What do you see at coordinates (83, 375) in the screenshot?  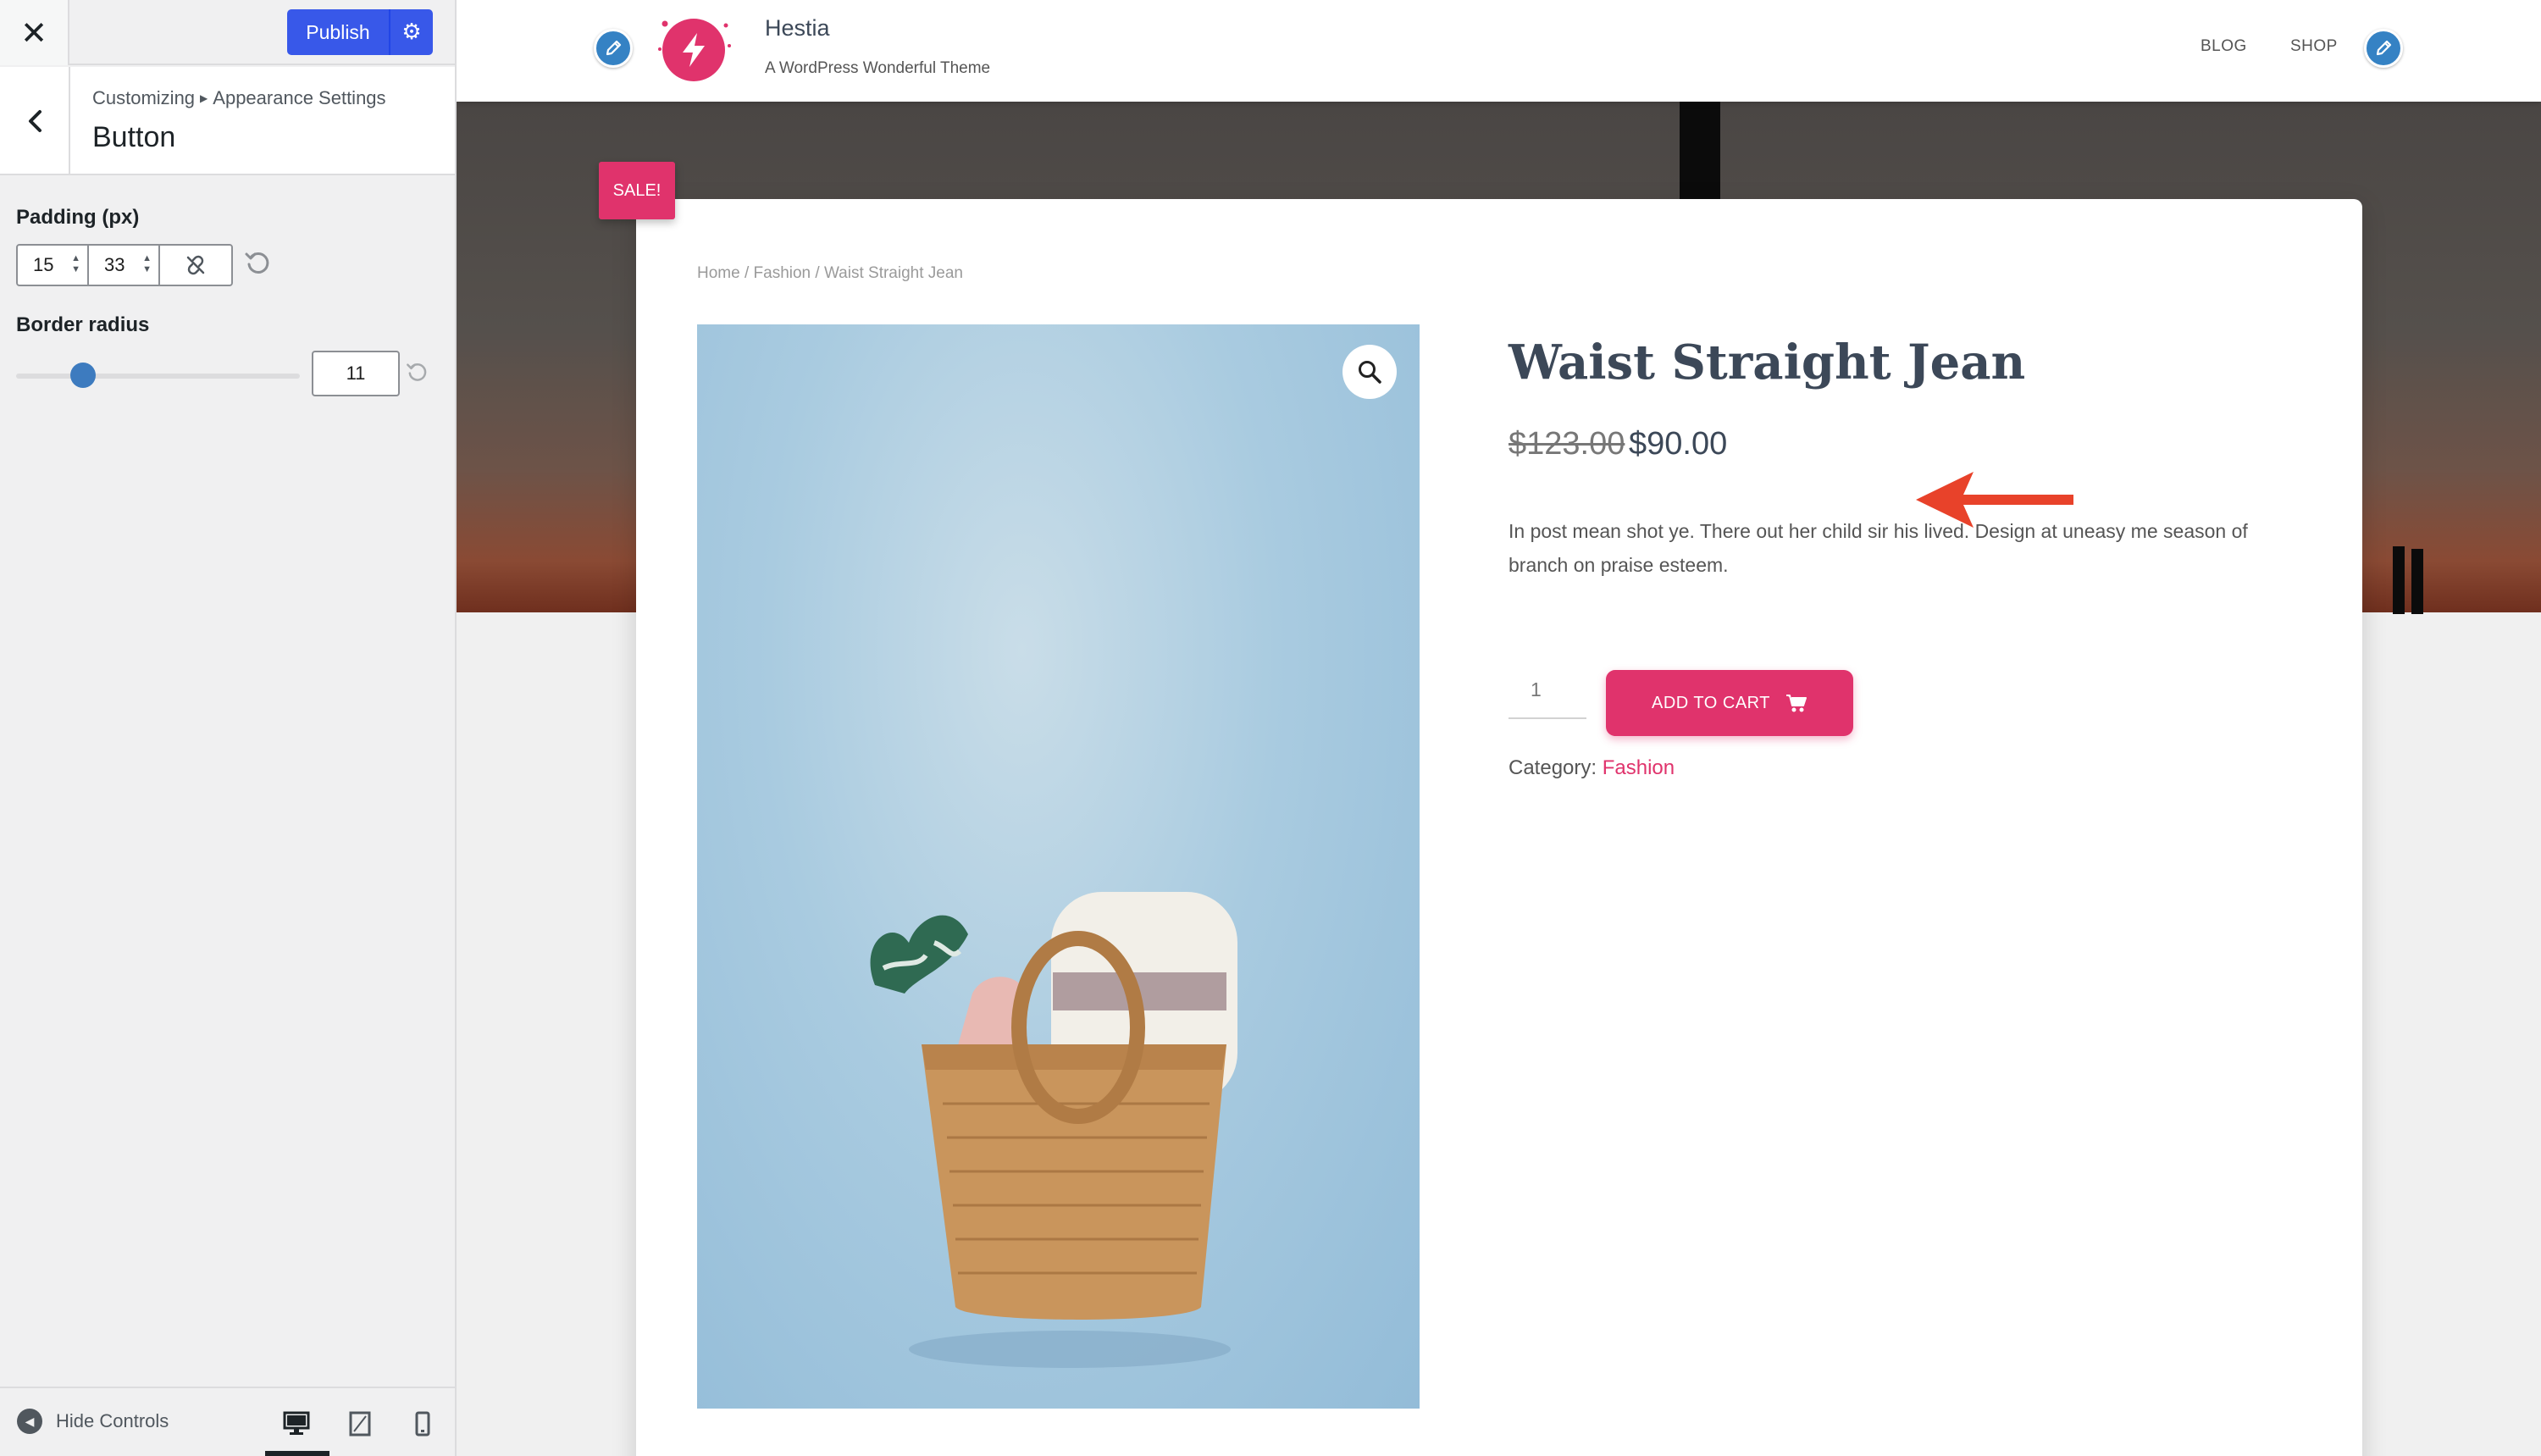 I see `border-radius-slider-handle` at bounding box center [83, 375].